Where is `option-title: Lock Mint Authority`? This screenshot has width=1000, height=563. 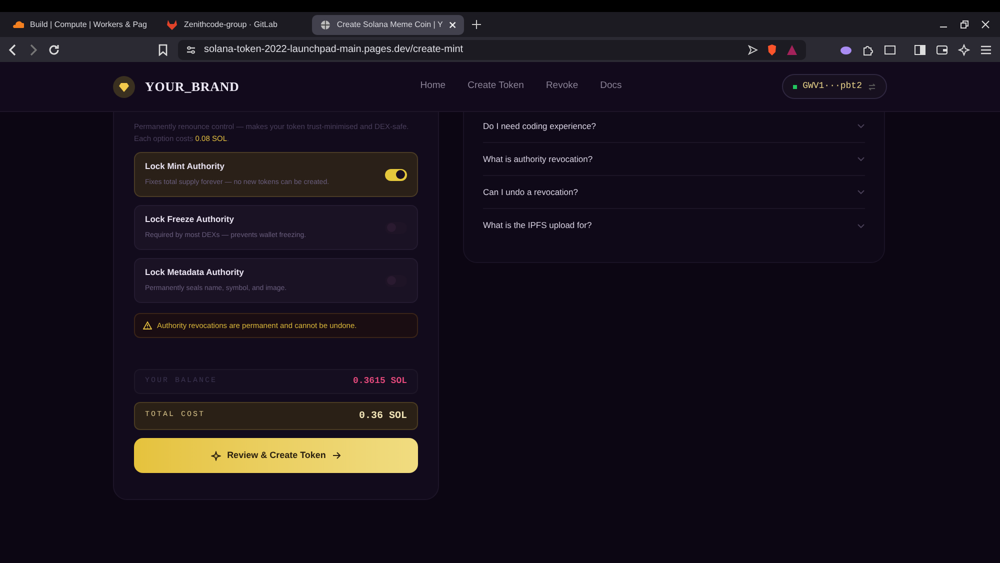
option-title: Lock Mint Authority is located at coordinates (185, 167).